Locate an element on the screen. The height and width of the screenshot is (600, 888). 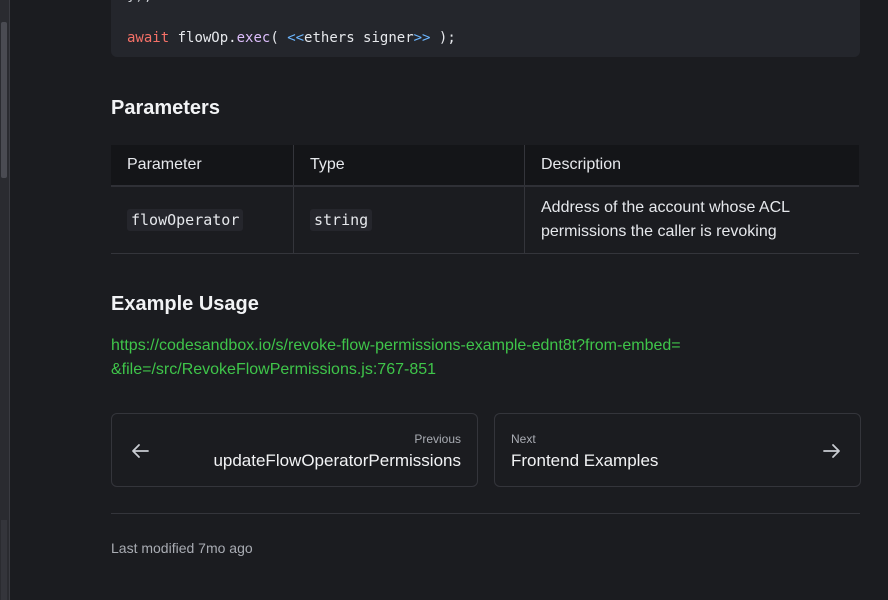
left-scrollbar-track is located at coordinates (5, 300).